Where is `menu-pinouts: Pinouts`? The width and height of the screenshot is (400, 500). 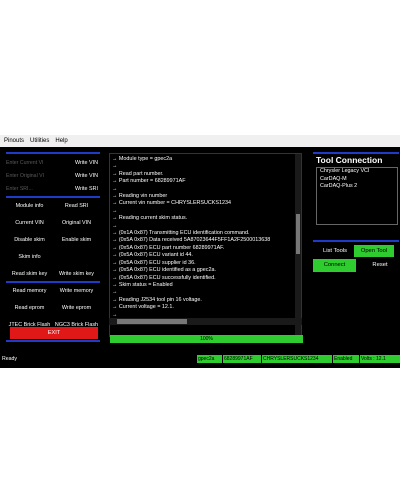
menu-pinouts: Pinouts is located at coordinates (14, 141).